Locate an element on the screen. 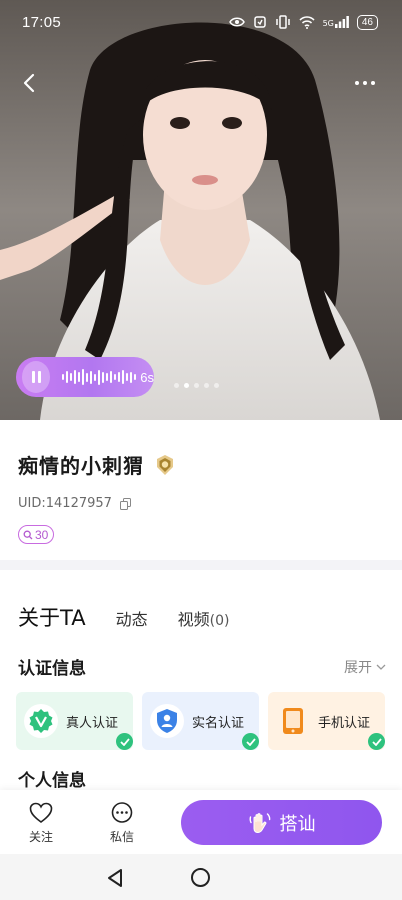 This screenshot has width=402, height=900. chevron-down-icon is located at coordinates (381, 667).